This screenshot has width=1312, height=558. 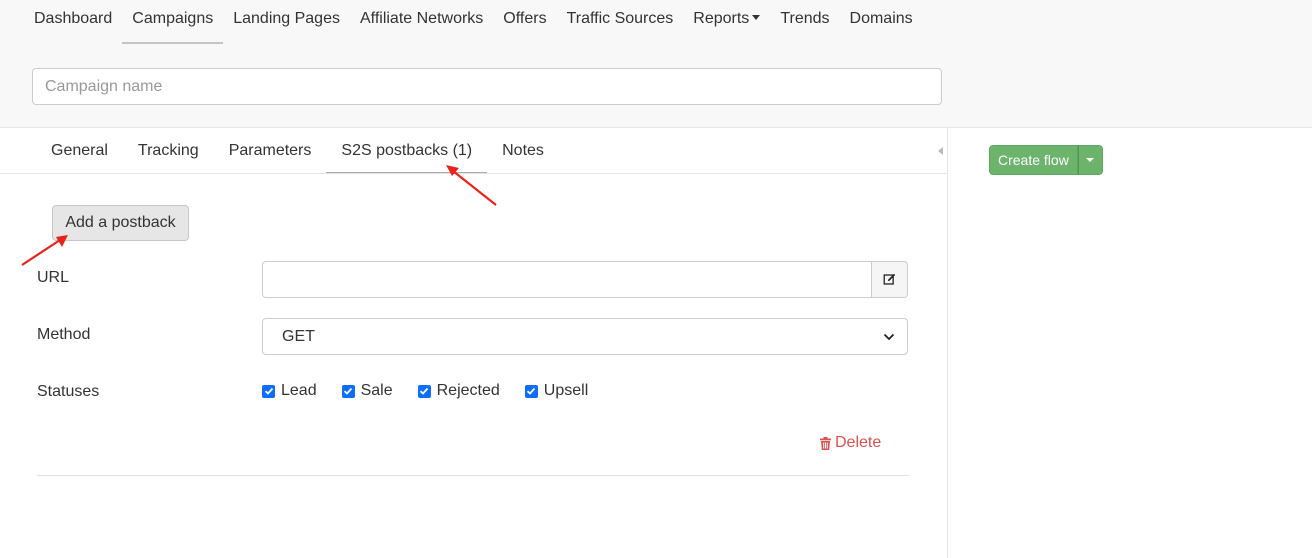 I want to click on nav-item-reports: Reports, so click(x=726, y=22).